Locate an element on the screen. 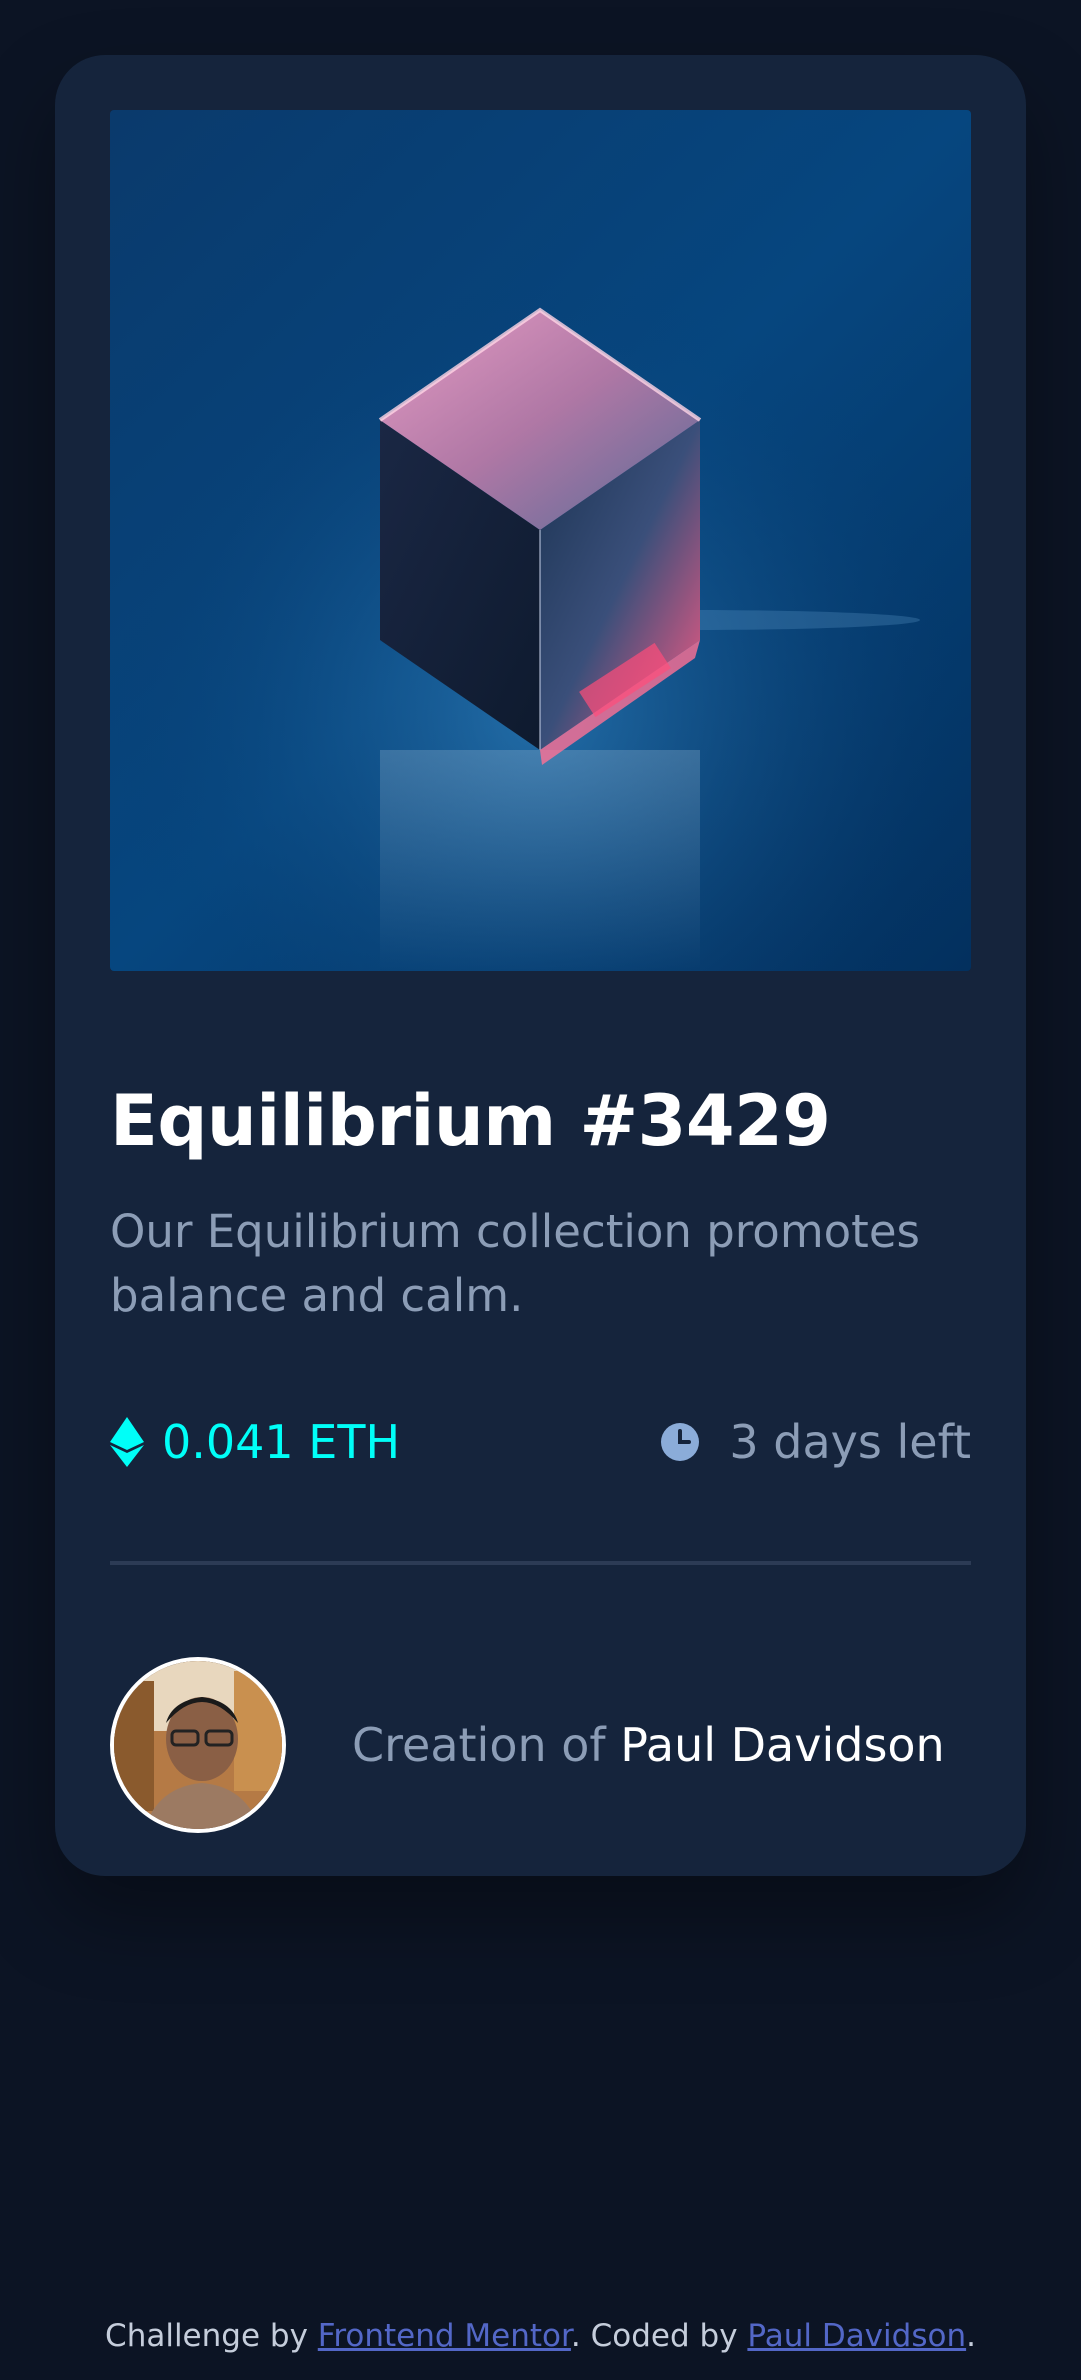 This screenshot has width=1081, height=2380. card-meta: 0.041 ETH 3 days left is located at coordinates (540, 1445).